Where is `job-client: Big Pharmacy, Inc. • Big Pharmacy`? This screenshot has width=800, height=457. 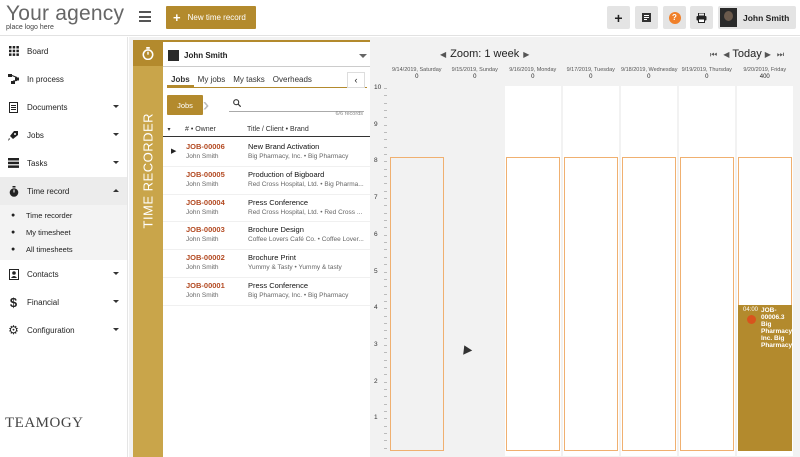 job-client: Big Pharmacy, Inc. • Big Pharmacy is located at coordinates (298, 156).